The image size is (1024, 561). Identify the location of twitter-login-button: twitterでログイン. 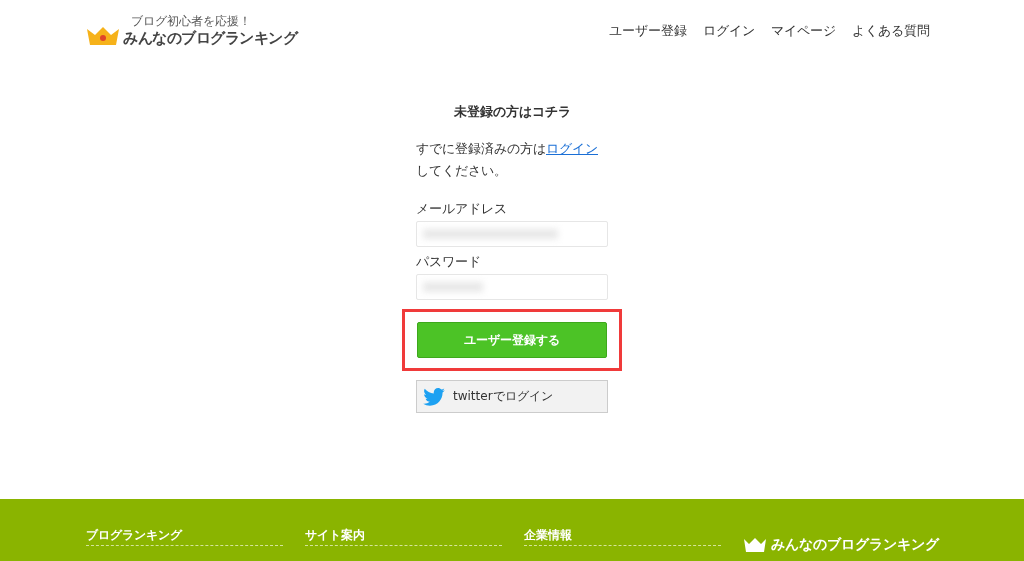
(512, 396).